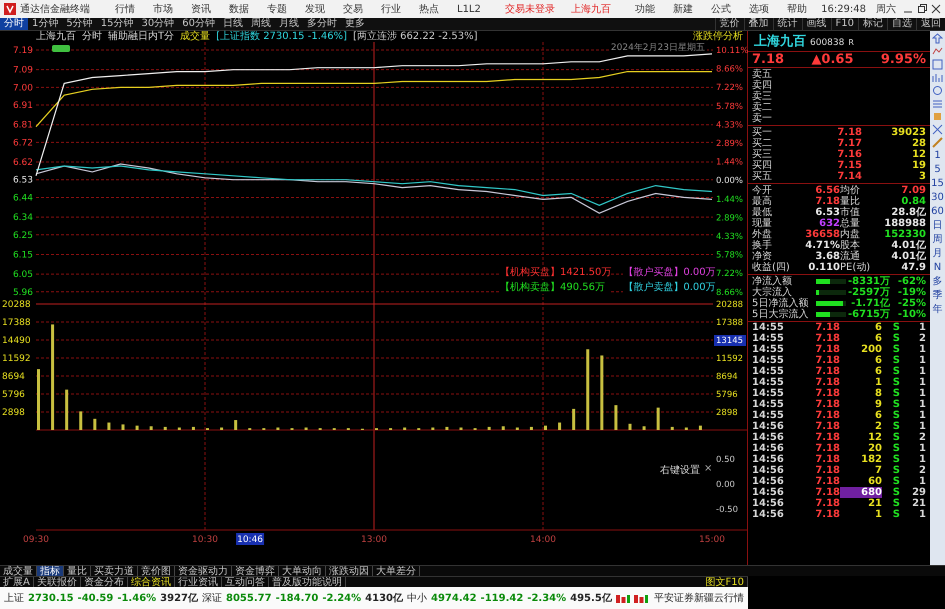 Image resolution: width=945 pixels, height=609 pixels. Describe the element at coordinates (590, 9) in the screenshot. I see `status-notice: 上海九百` at that location.